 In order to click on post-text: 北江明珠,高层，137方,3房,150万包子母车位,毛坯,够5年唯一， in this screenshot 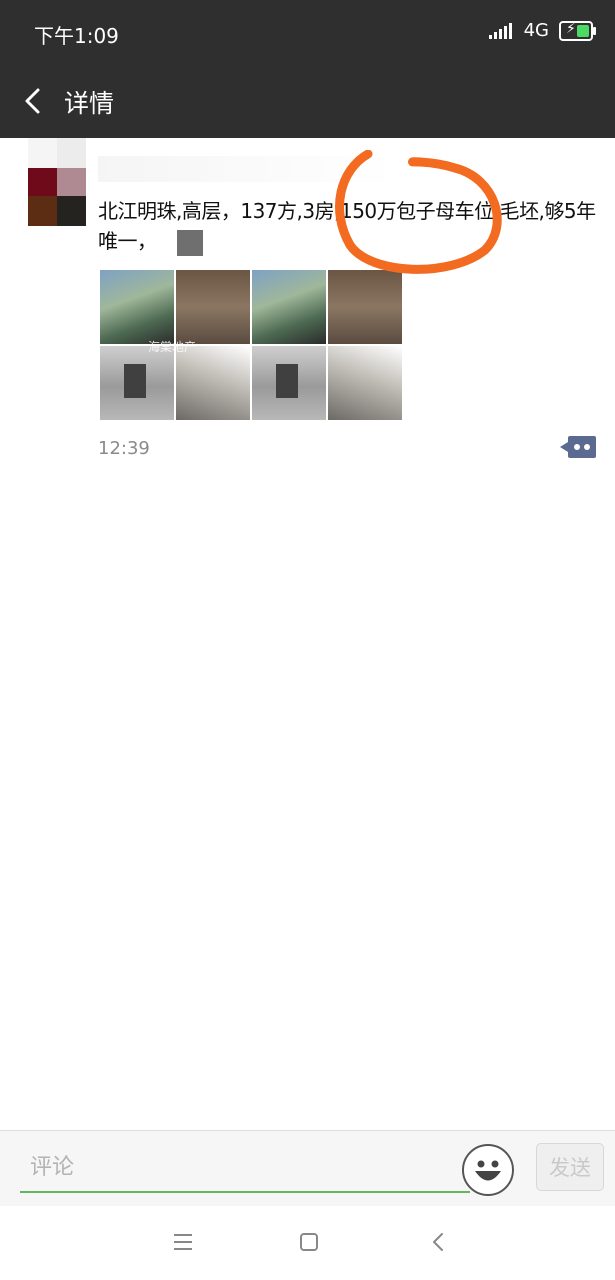, I will do `click(348, 226)`.